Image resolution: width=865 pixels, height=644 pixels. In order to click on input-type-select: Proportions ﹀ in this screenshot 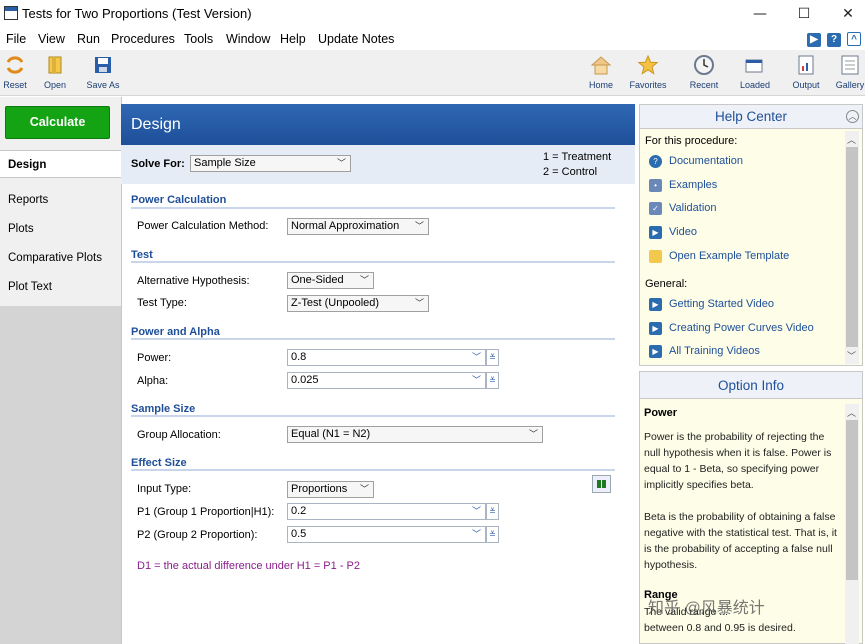, I will do `click(330, 489)`.